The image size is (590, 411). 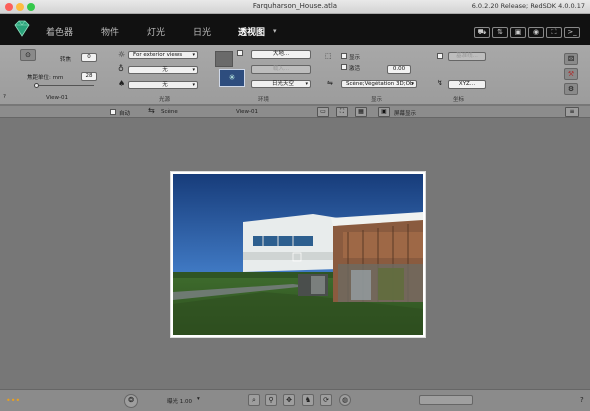 I want to click on sync-icon: ⇅, so click(x=500, y=32).